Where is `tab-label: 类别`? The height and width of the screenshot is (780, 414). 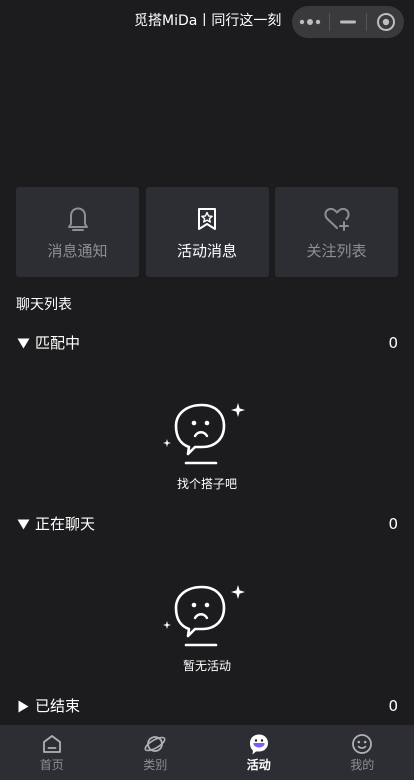
tab-label: 类别 is located at coordinates (155, 765).